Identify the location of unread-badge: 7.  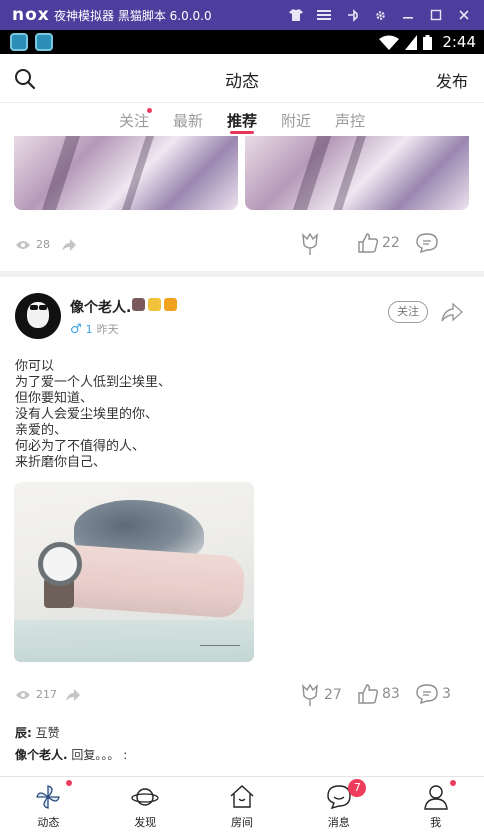
(357, 788).